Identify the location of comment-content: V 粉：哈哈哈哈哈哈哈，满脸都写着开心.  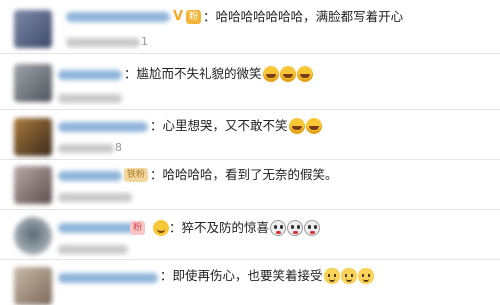
(287, 17).